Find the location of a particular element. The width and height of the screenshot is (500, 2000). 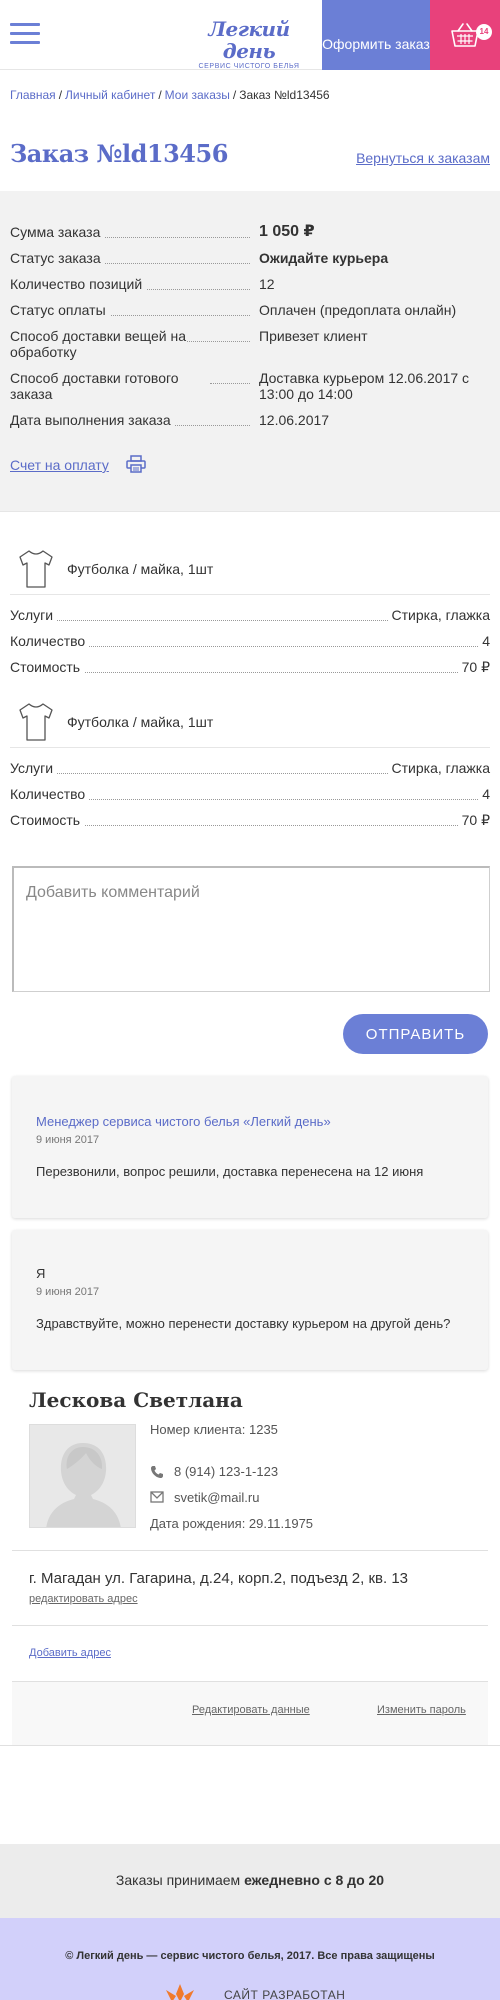

summary-label: Количество позиций is located at coordinates (130, 284).